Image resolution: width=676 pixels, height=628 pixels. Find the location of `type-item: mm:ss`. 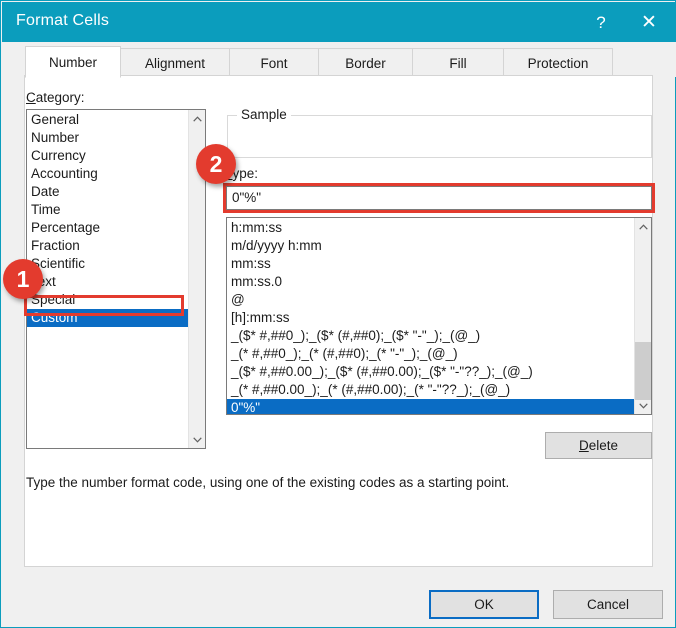

type-item: mm:ss is located at coordinates (430, 264).